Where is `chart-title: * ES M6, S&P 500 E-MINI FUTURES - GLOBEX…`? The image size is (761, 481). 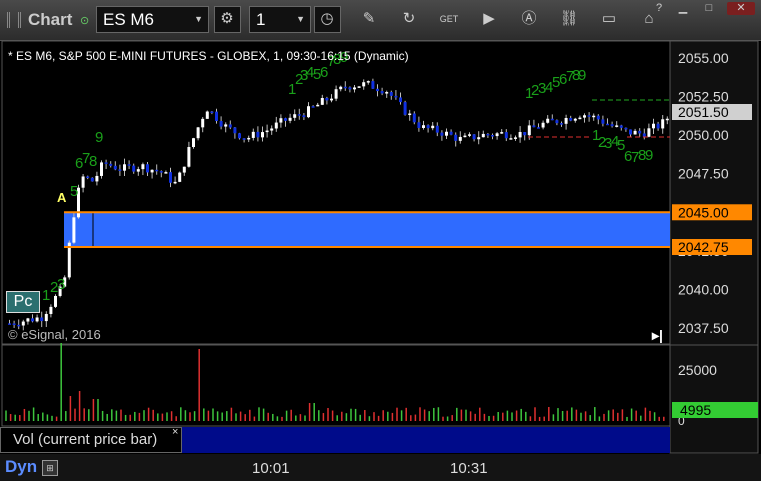
chart-title: * ES M6, S&P 500 E-MINI FUTURES - GLOBEX… is located at coordinates (208, 56).